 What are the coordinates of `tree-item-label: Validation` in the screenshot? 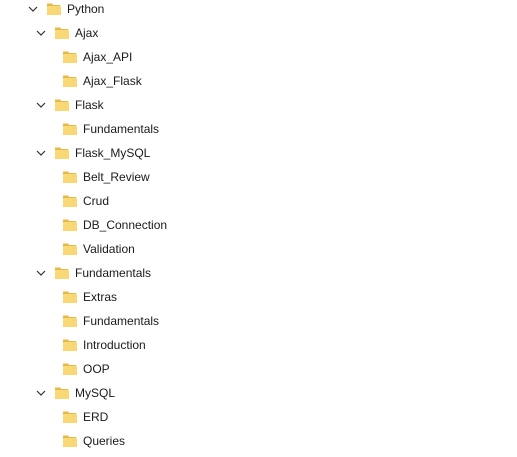 It's located at (109, 249).